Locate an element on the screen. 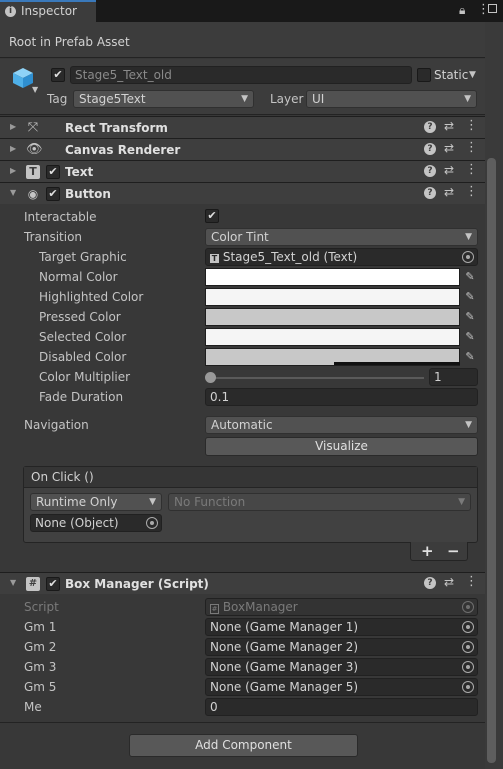 The height and width of the screenshot is (769, 503). target-graphic-value: Stage5_Text_old (Text) is located at coordinates (290, 257).